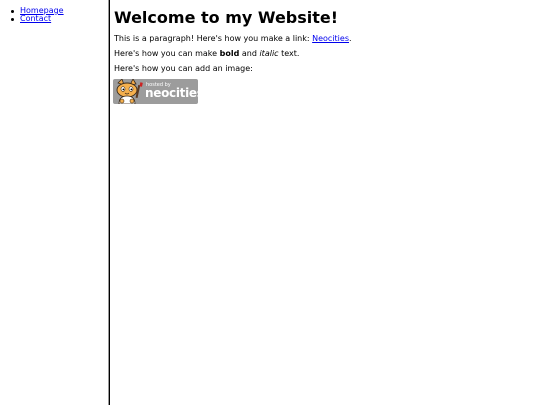  Describe the element at coordinates (171, 93) in the screenshot. I see `badge-neocities-text: neocities` at that location.